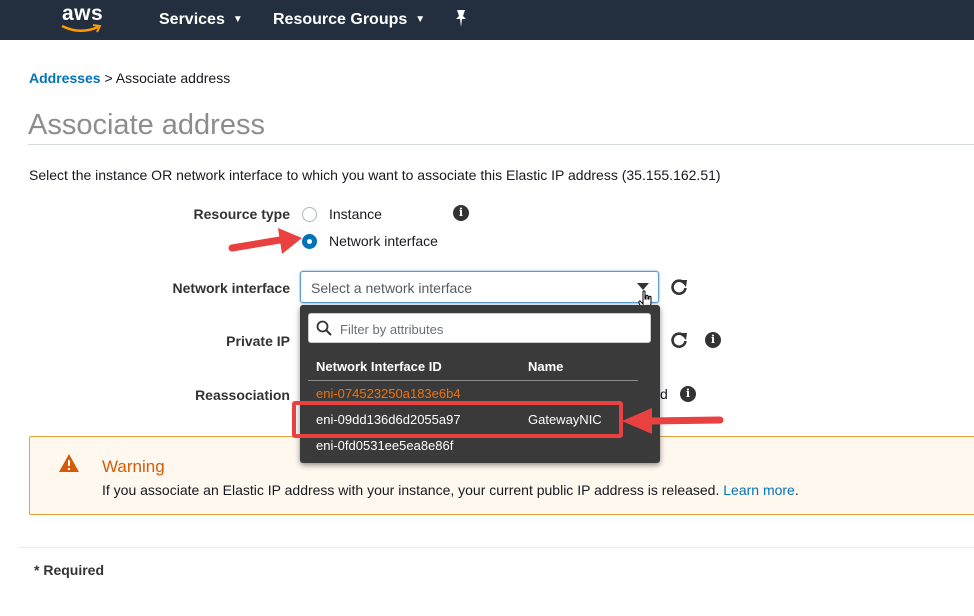  What do you see at coordinates (340, 19) in the screenshot?
I see `resource-groups-label: Resource Groups` at bounding box center [340, 19].